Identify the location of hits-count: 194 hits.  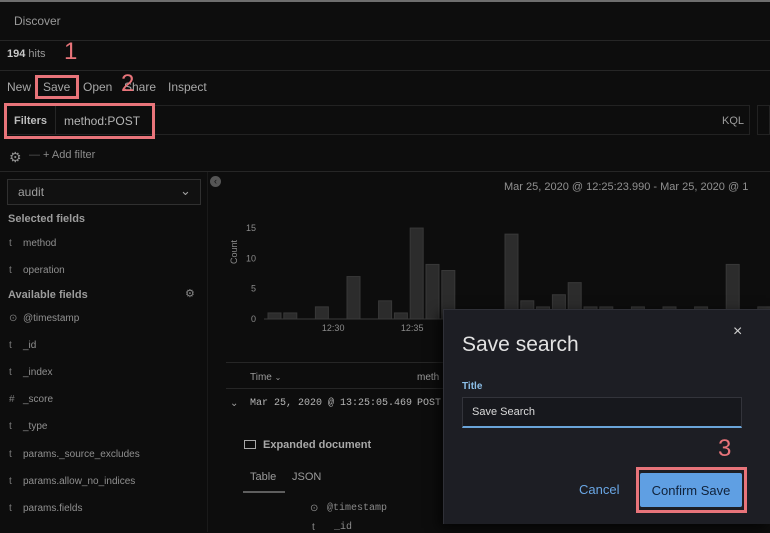
(26, 54).